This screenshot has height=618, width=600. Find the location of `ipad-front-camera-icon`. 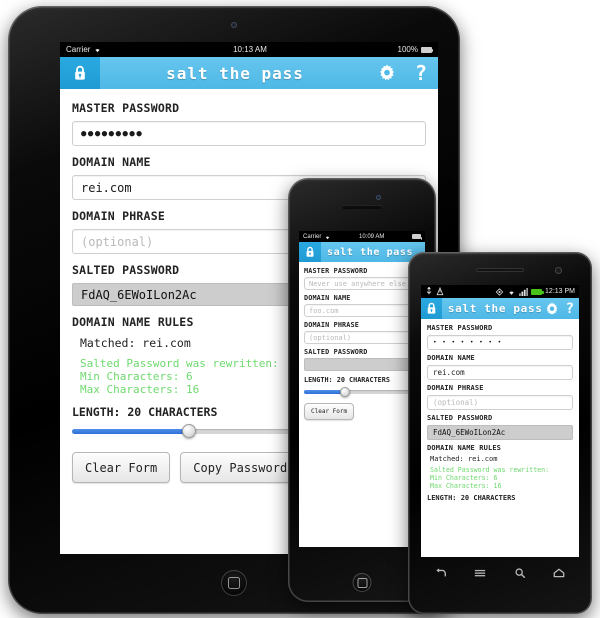

ipad-front-camera-icon is located at coordinates (234, 25).